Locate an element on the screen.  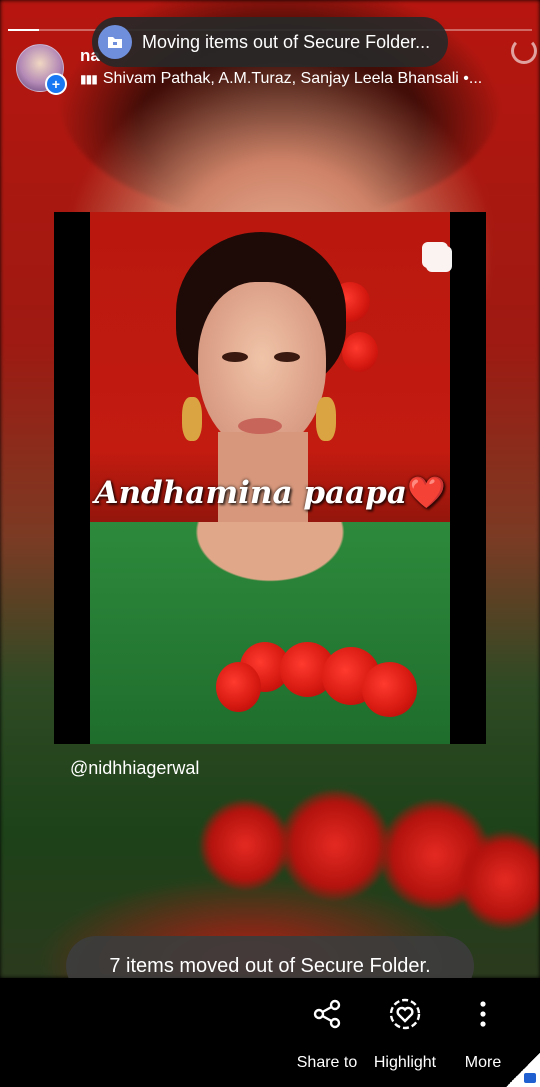
share-to-button: Share to is located at coordinates (327, 1033).